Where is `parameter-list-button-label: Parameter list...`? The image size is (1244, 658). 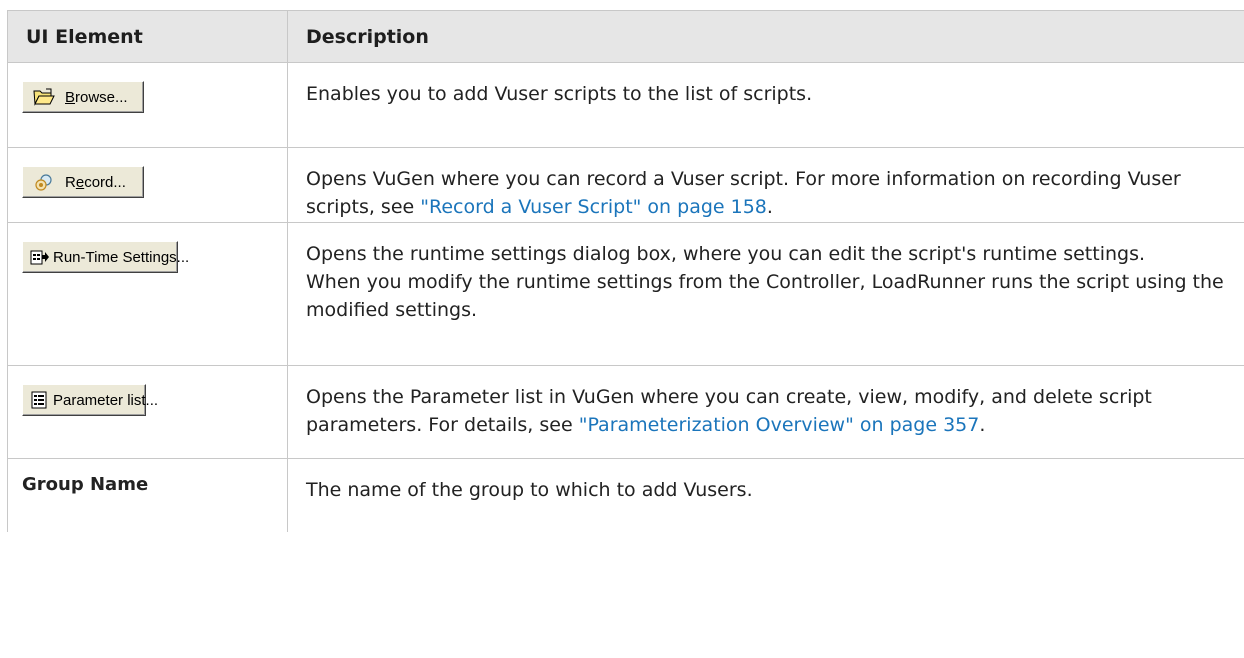 parameter-list-button-label: Parameter list... is located at coordinates (106, 400).